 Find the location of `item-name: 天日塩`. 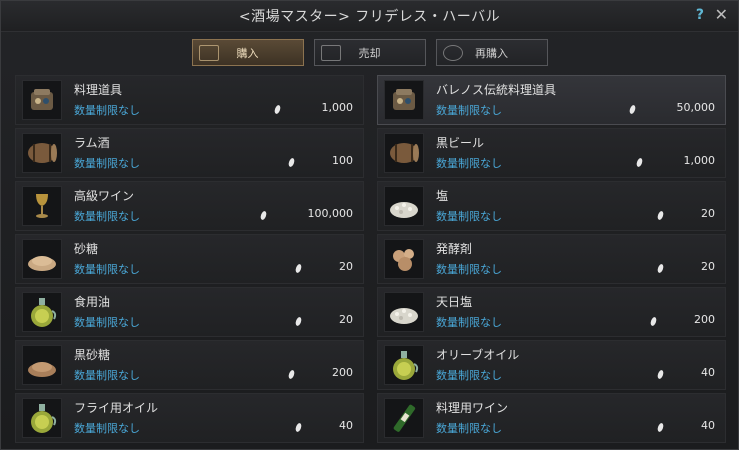

item-name: 天日塩 is located at coordinates (454, 302).